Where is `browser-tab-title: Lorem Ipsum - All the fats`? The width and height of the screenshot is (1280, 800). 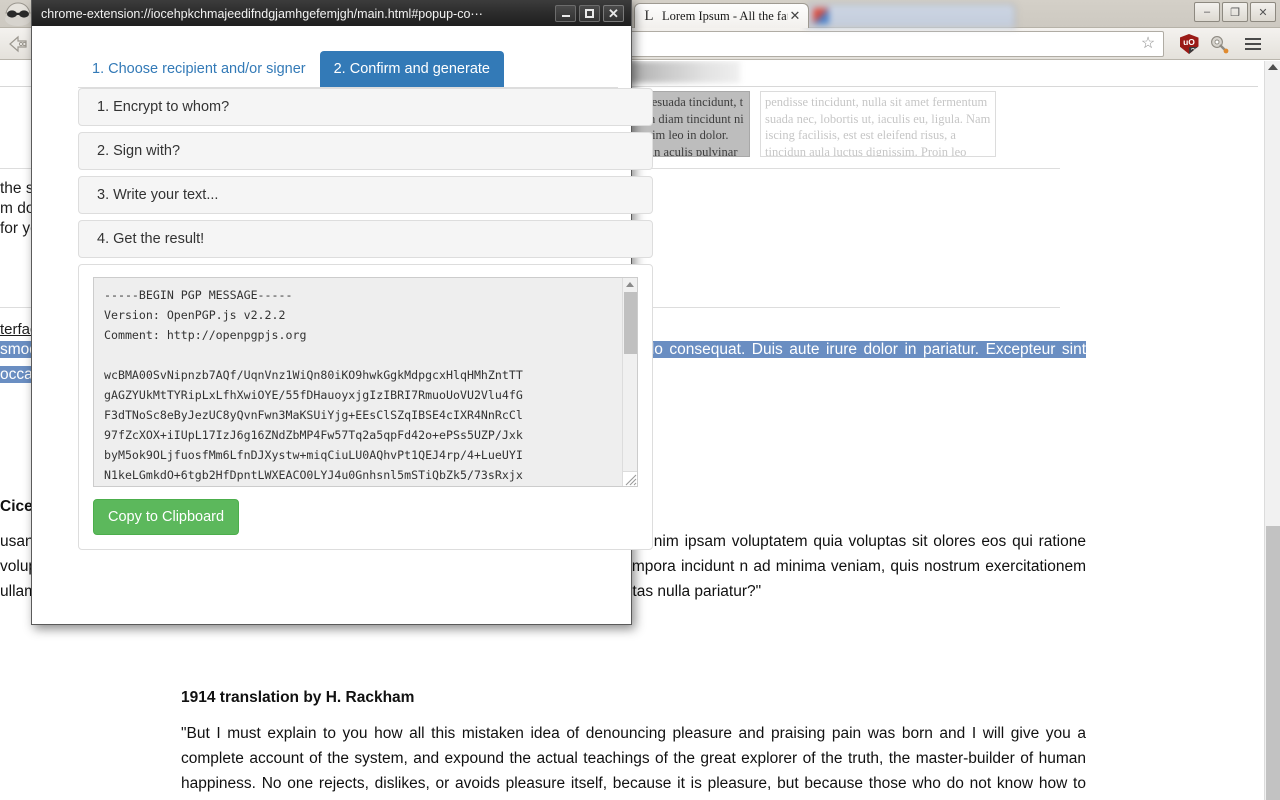
browser-tab-title: Lorem Ipsum - All the fats is located at coordinates (725, 15).